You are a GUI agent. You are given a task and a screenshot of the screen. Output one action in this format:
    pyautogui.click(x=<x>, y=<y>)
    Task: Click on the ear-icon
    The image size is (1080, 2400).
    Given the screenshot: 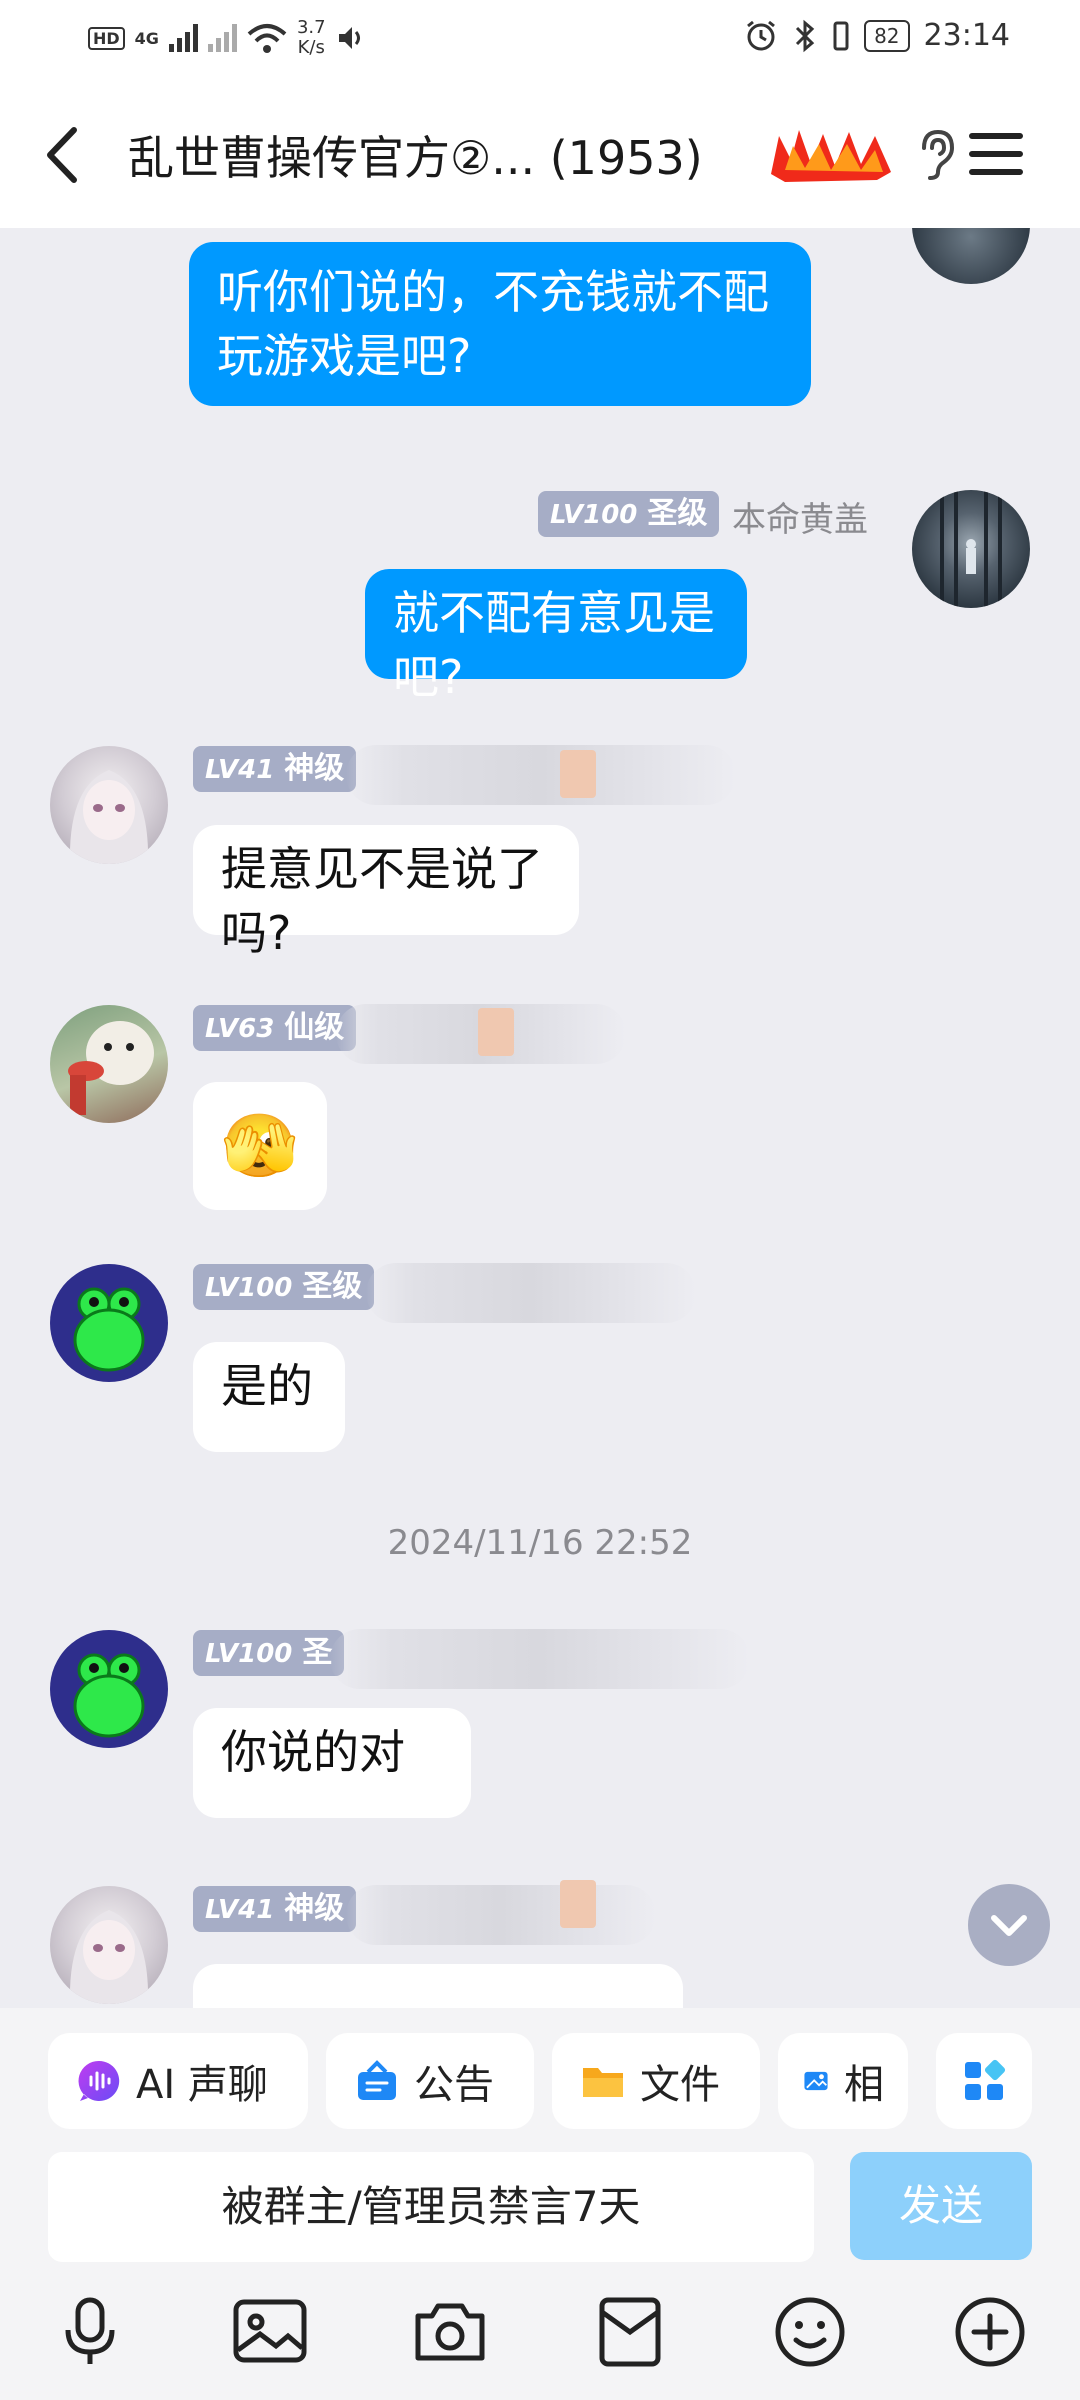 What is the action you would take?
    pyautogui.click(x=938, y=154)
    